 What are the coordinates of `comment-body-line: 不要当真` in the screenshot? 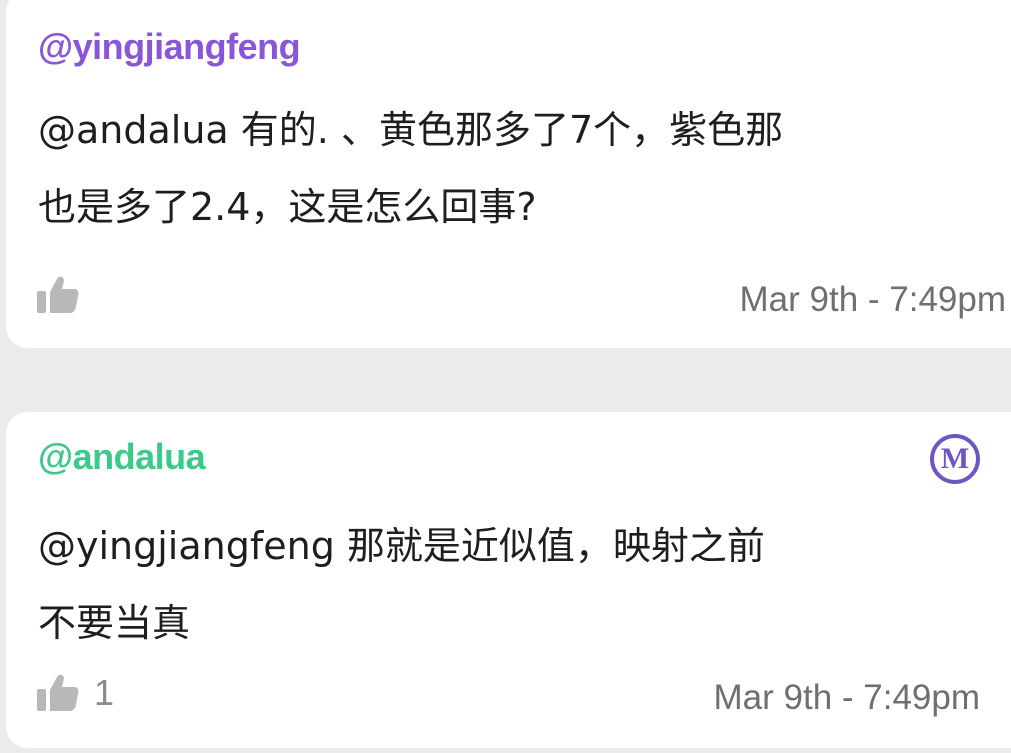 It's located at (114, 623).